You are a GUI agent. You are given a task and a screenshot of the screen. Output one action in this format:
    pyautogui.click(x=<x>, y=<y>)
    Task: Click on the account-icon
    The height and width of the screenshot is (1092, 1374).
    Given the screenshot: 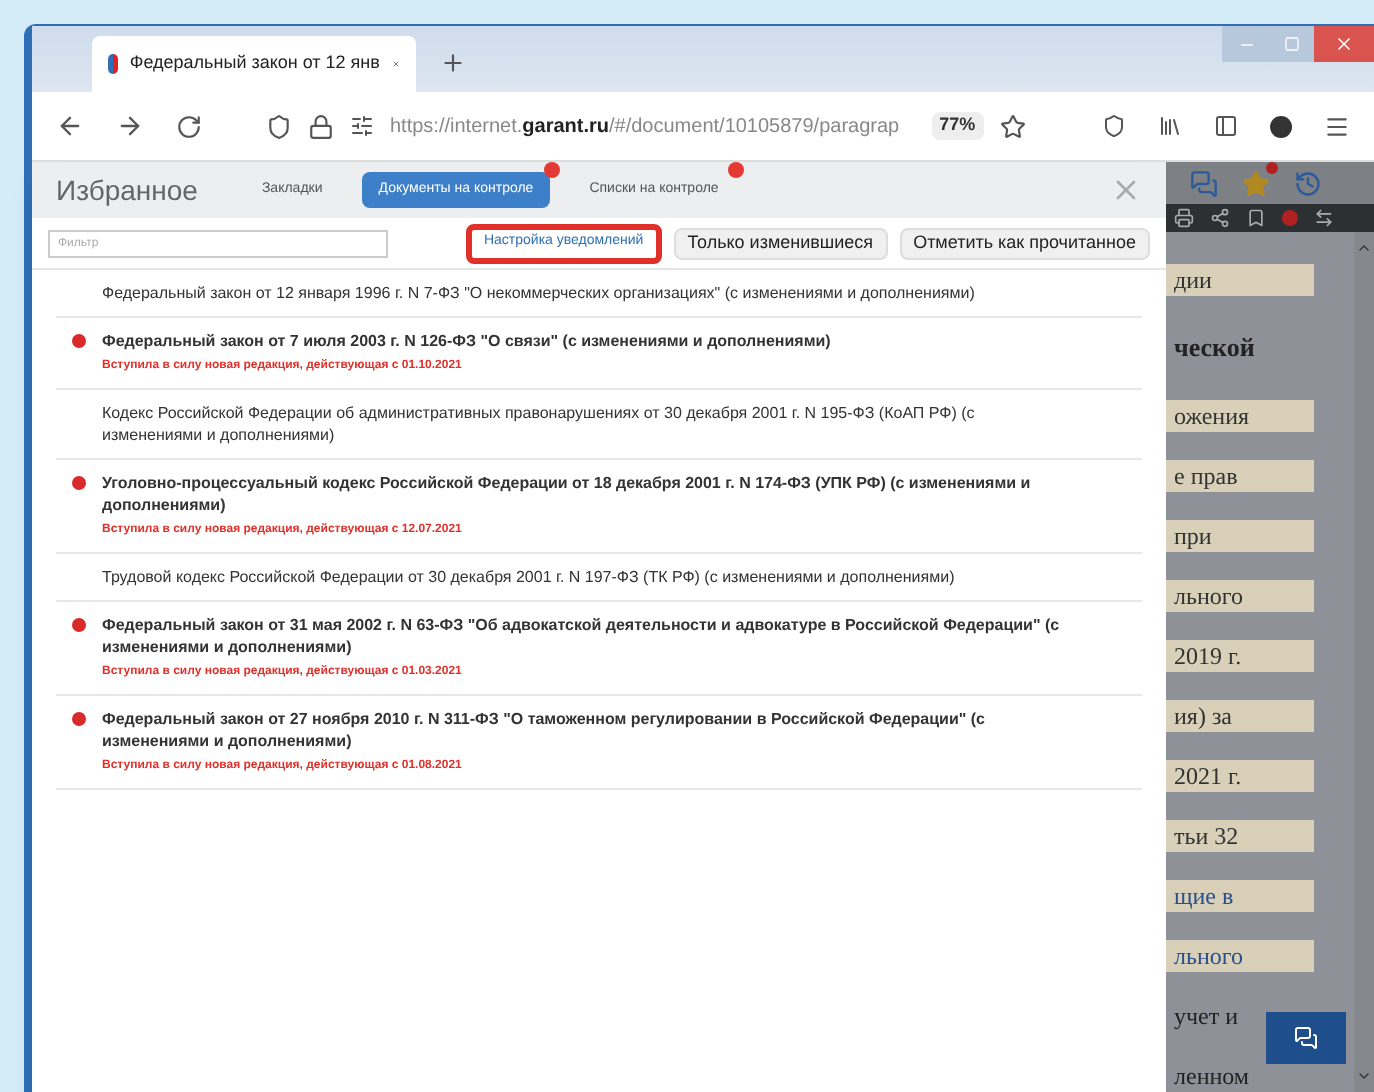 What is the action you would take?
    pyautogui.click(x=1281, y=126)
    